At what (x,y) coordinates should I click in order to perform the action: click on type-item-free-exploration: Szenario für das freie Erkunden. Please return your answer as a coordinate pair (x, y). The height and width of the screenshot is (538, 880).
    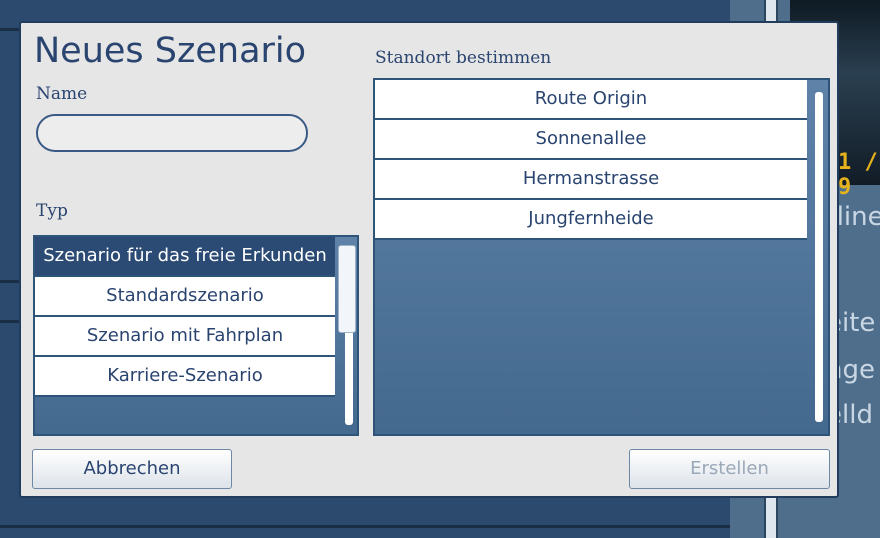
    Looking at the image, I should click on (185, 257).